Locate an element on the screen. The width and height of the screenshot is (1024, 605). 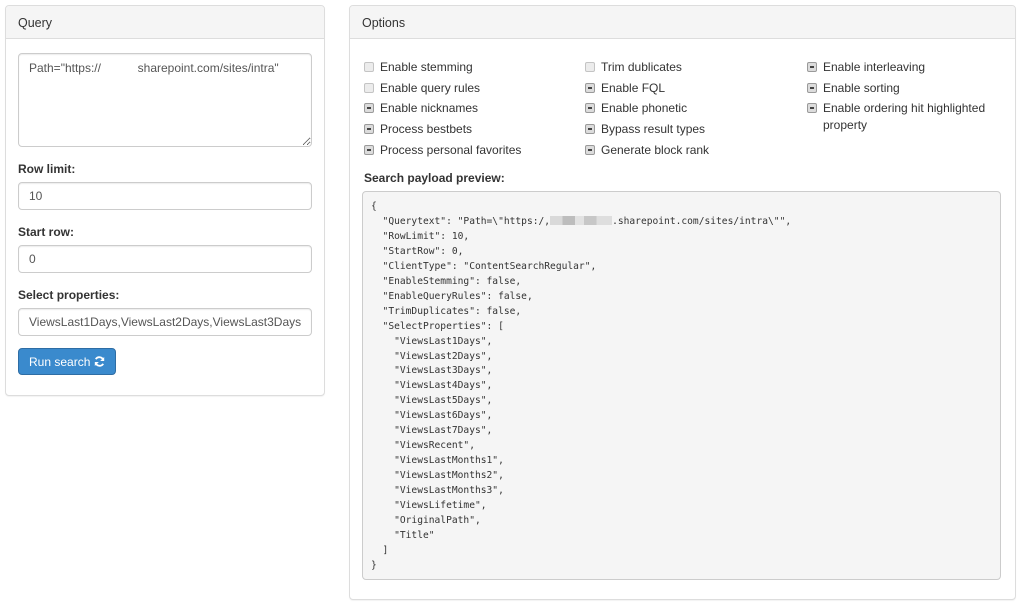
start-row-label: Start row: is located at coordinates (46, 232).